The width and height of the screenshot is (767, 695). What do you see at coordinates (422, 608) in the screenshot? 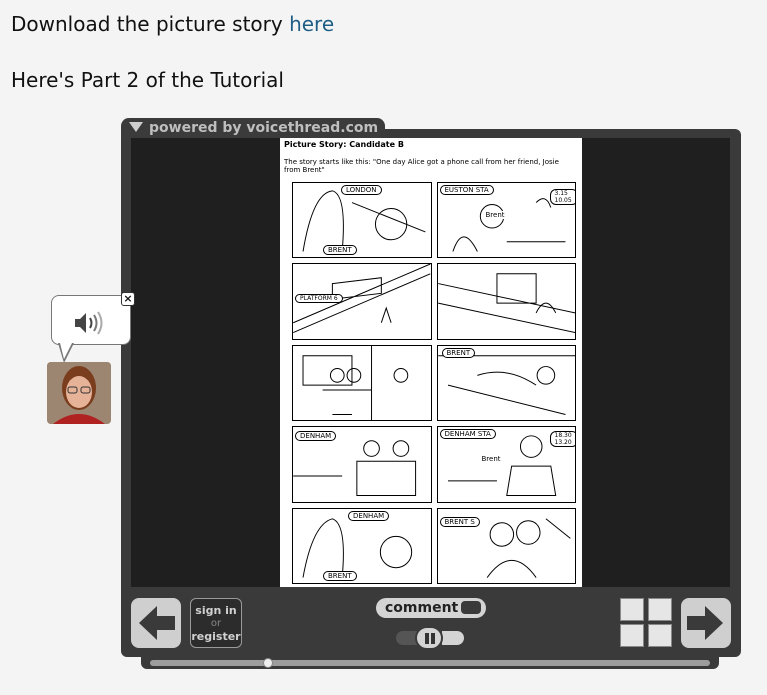
I see `comment-label: comment` at bounding box center [422, 608].